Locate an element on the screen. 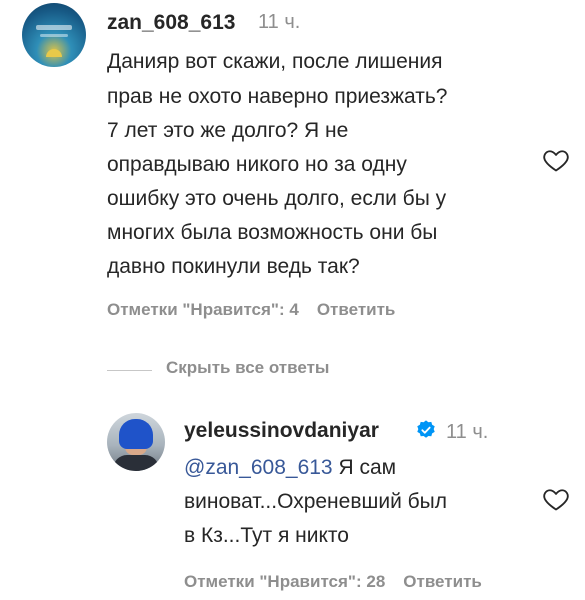 The height and width of the screenshot is (600, 585). comment-text-line: прав не охото наверно приезжать? is located at coordinates (277, 96).